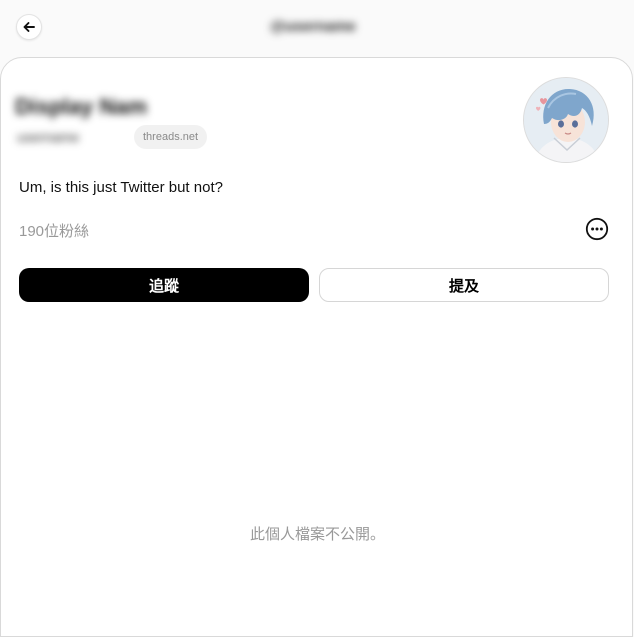 This screenshot has width=634, height=637. Describe the element at coordinates (164, 285) in the screenshot. I see `follow-button: 追蹤` at that location.